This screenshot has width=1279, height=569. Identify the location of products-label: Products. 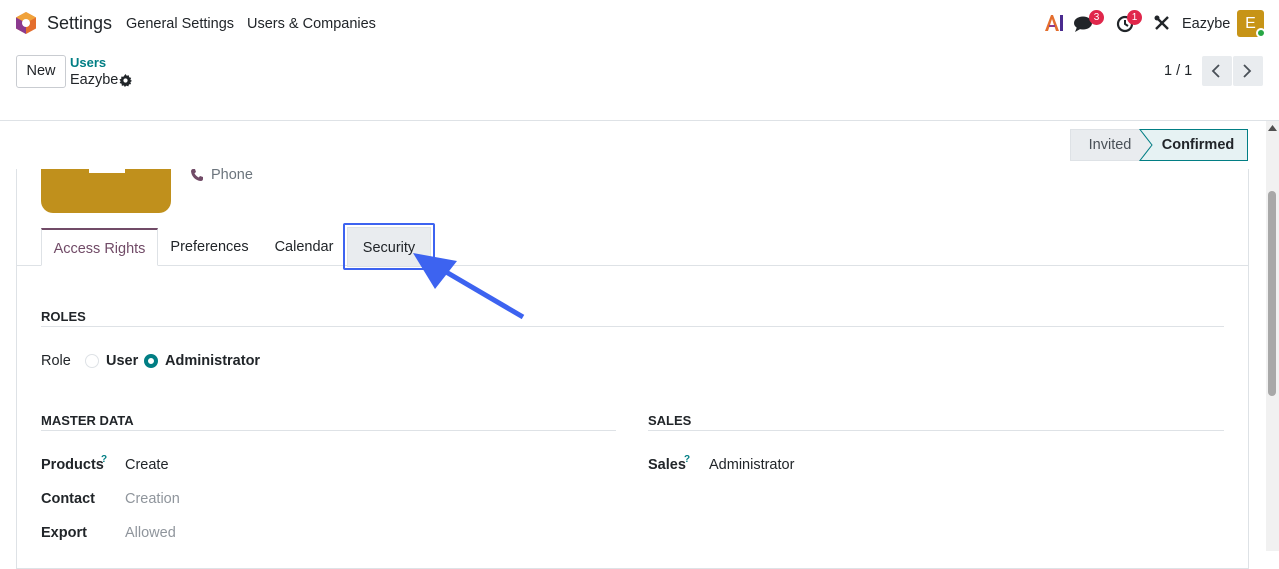
(72, 465).